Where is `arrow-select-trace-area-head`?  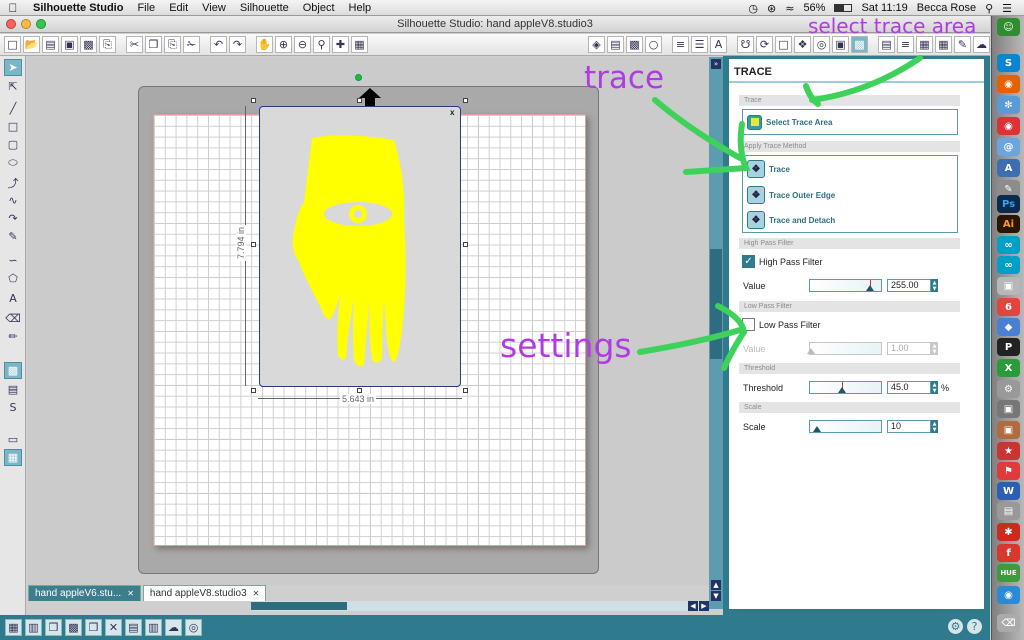 arrow-select-trace-area-head is located at coordinates (812, 95).